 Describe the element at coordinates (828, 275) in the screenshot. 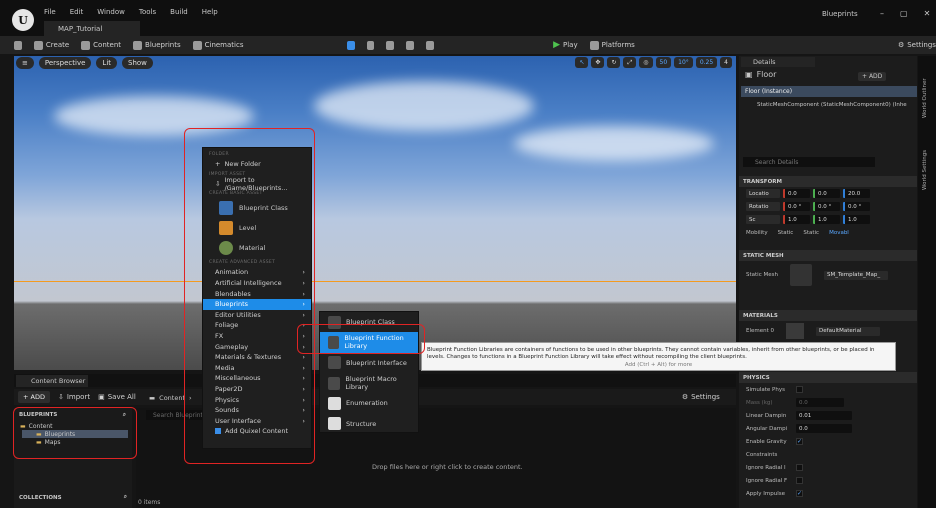

I see `static-mesh-row: Static Mesh SM_Template_Map_` at that location.